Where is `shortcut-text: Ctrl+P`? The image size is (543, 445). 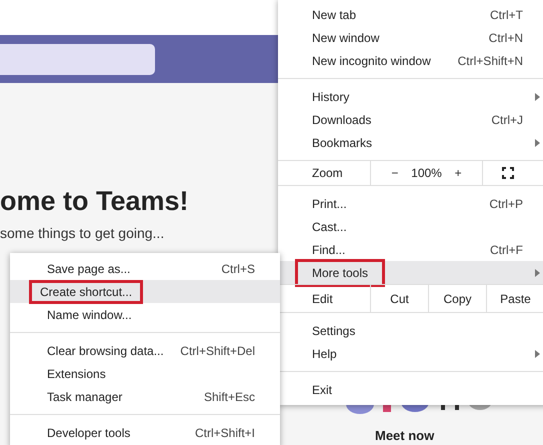 shortcut-text: Ctrl+P is located at coordinates (506, 203).